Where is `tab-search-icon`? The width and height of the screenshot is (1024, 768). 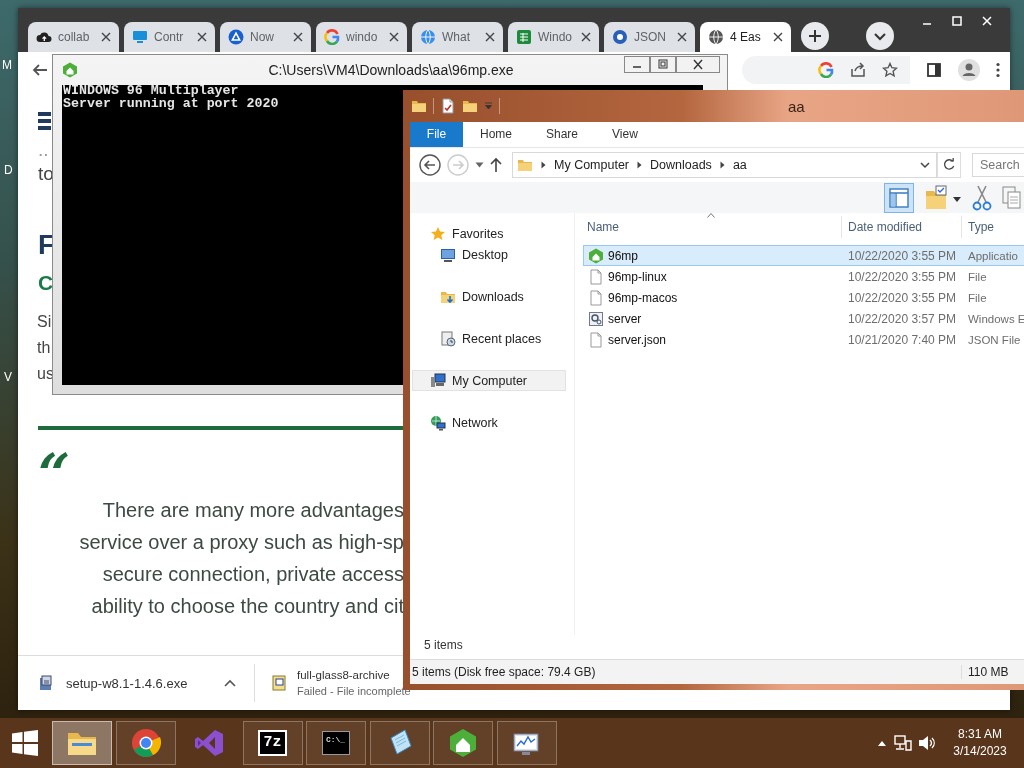
tab-search-icon is located at coordinates (880, 36).